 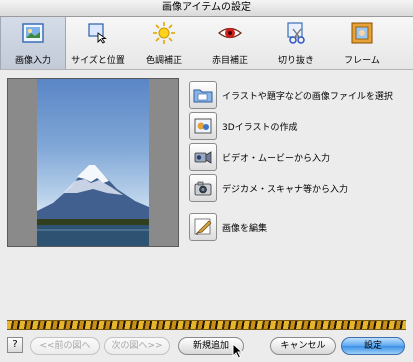 I want to click on edit-image-icon, so click(x=203, y=226).